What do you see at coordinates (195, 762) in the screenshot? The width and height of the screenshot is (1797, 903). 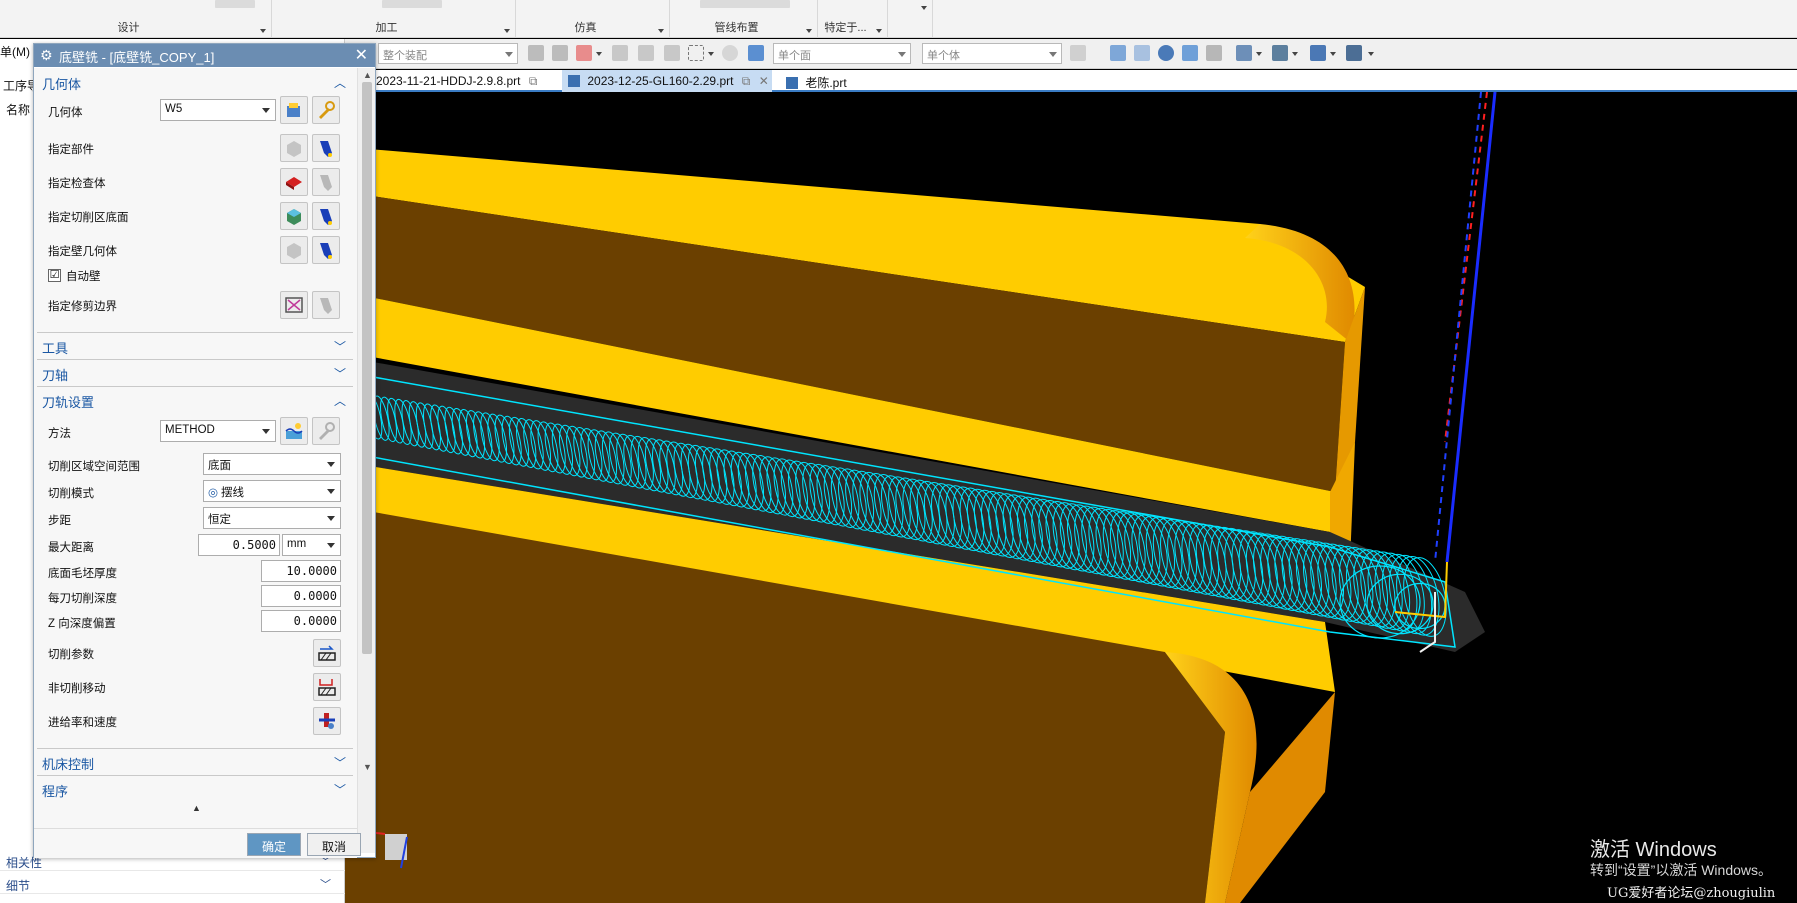 I see `section-machine-header: 机床控制 ﹀` at bounding box center [195, 762].